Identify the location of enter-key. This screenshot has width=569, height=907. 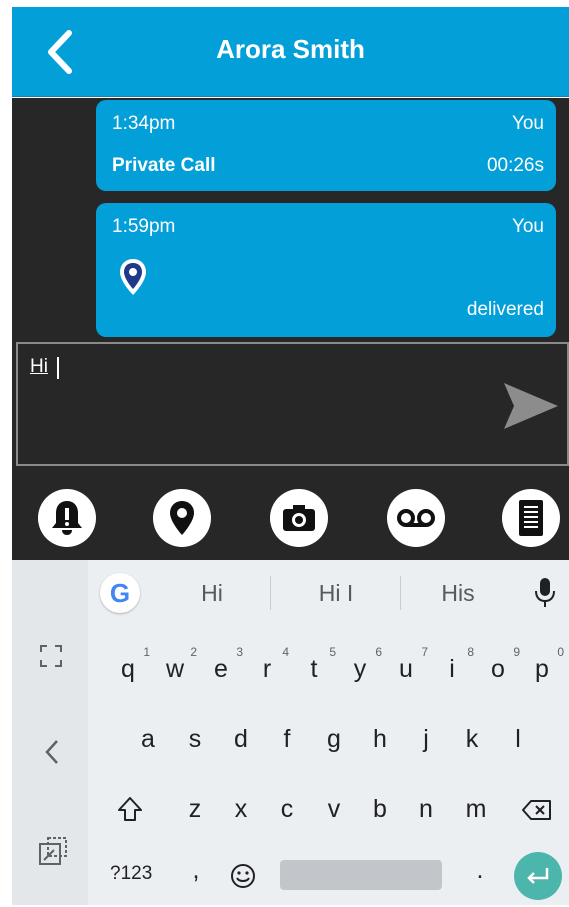
(538, 876).